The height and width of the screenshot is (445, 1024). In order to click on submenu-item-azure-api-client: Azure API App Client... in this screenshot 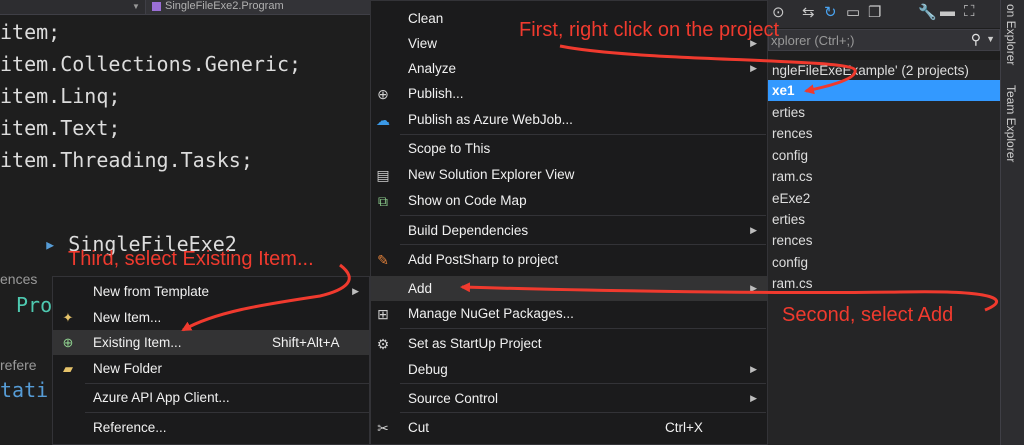, I will do `click(211, 397)`.